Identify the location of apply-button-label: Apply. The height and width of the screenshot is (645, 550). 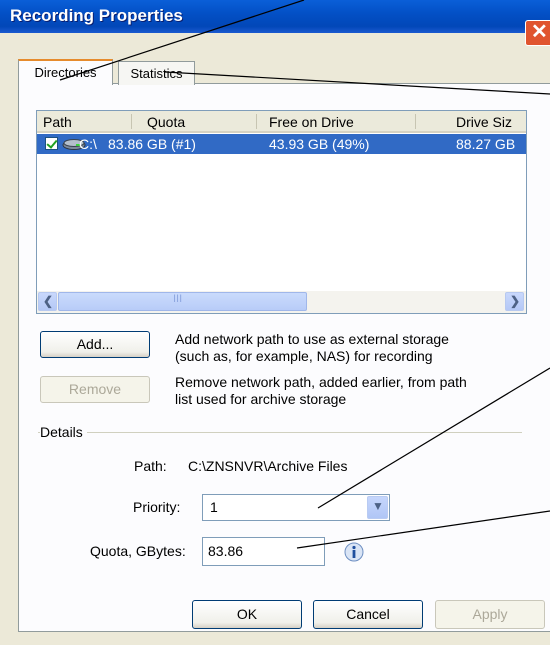
(490, 614).